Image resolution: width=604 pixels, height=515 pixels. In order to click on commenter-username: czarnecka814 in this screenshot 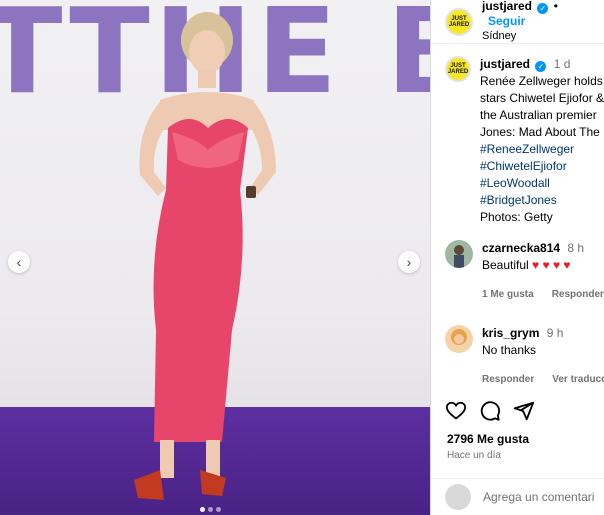, I will do `click(521, 248)`.